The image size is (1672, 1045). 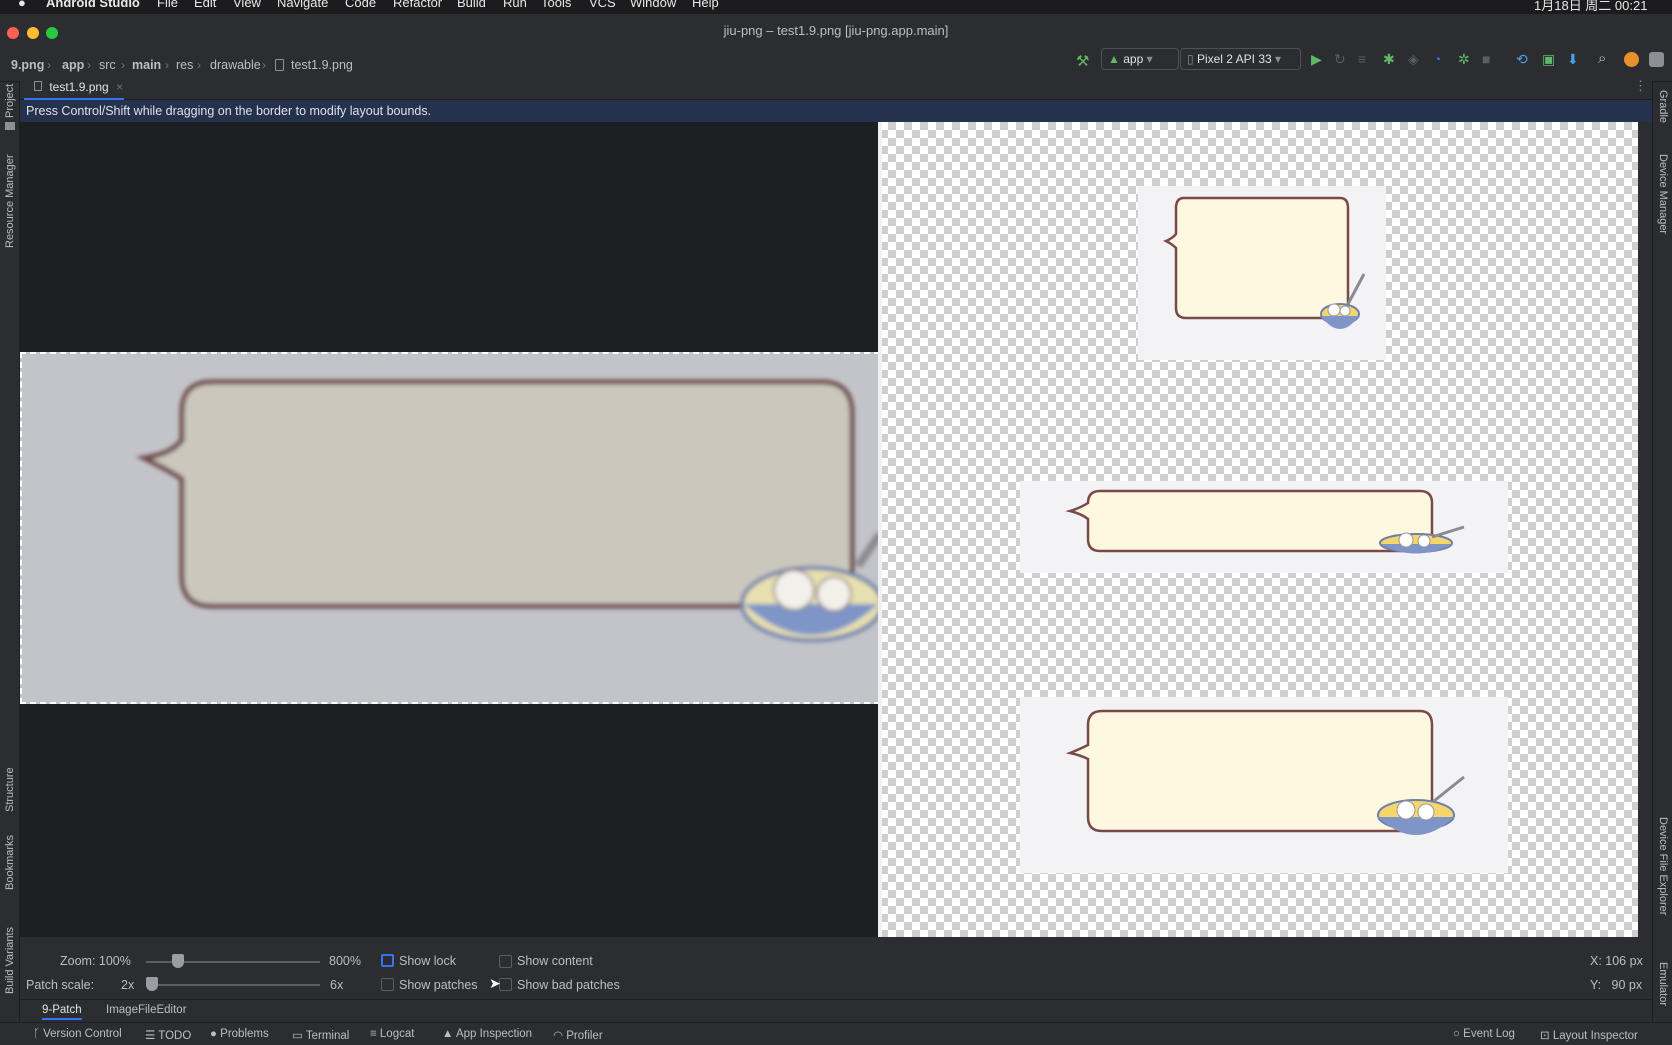 I want to click on menu-tools: Tools, so click(x=556, y=5).